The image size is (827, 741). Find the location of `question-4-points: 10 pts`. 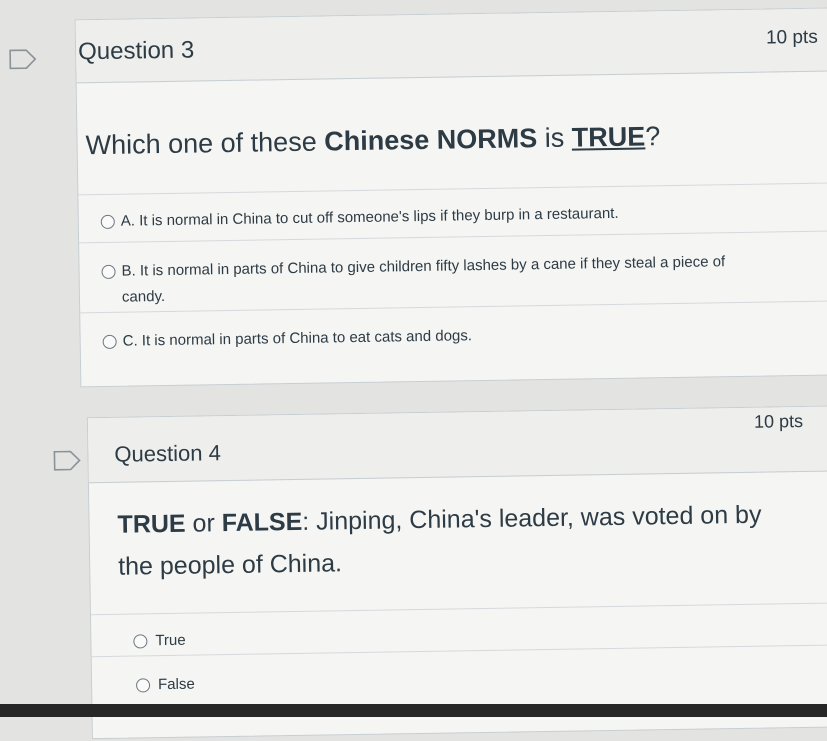

question-4-points: 10 pts is located at coordinates (778, 421).